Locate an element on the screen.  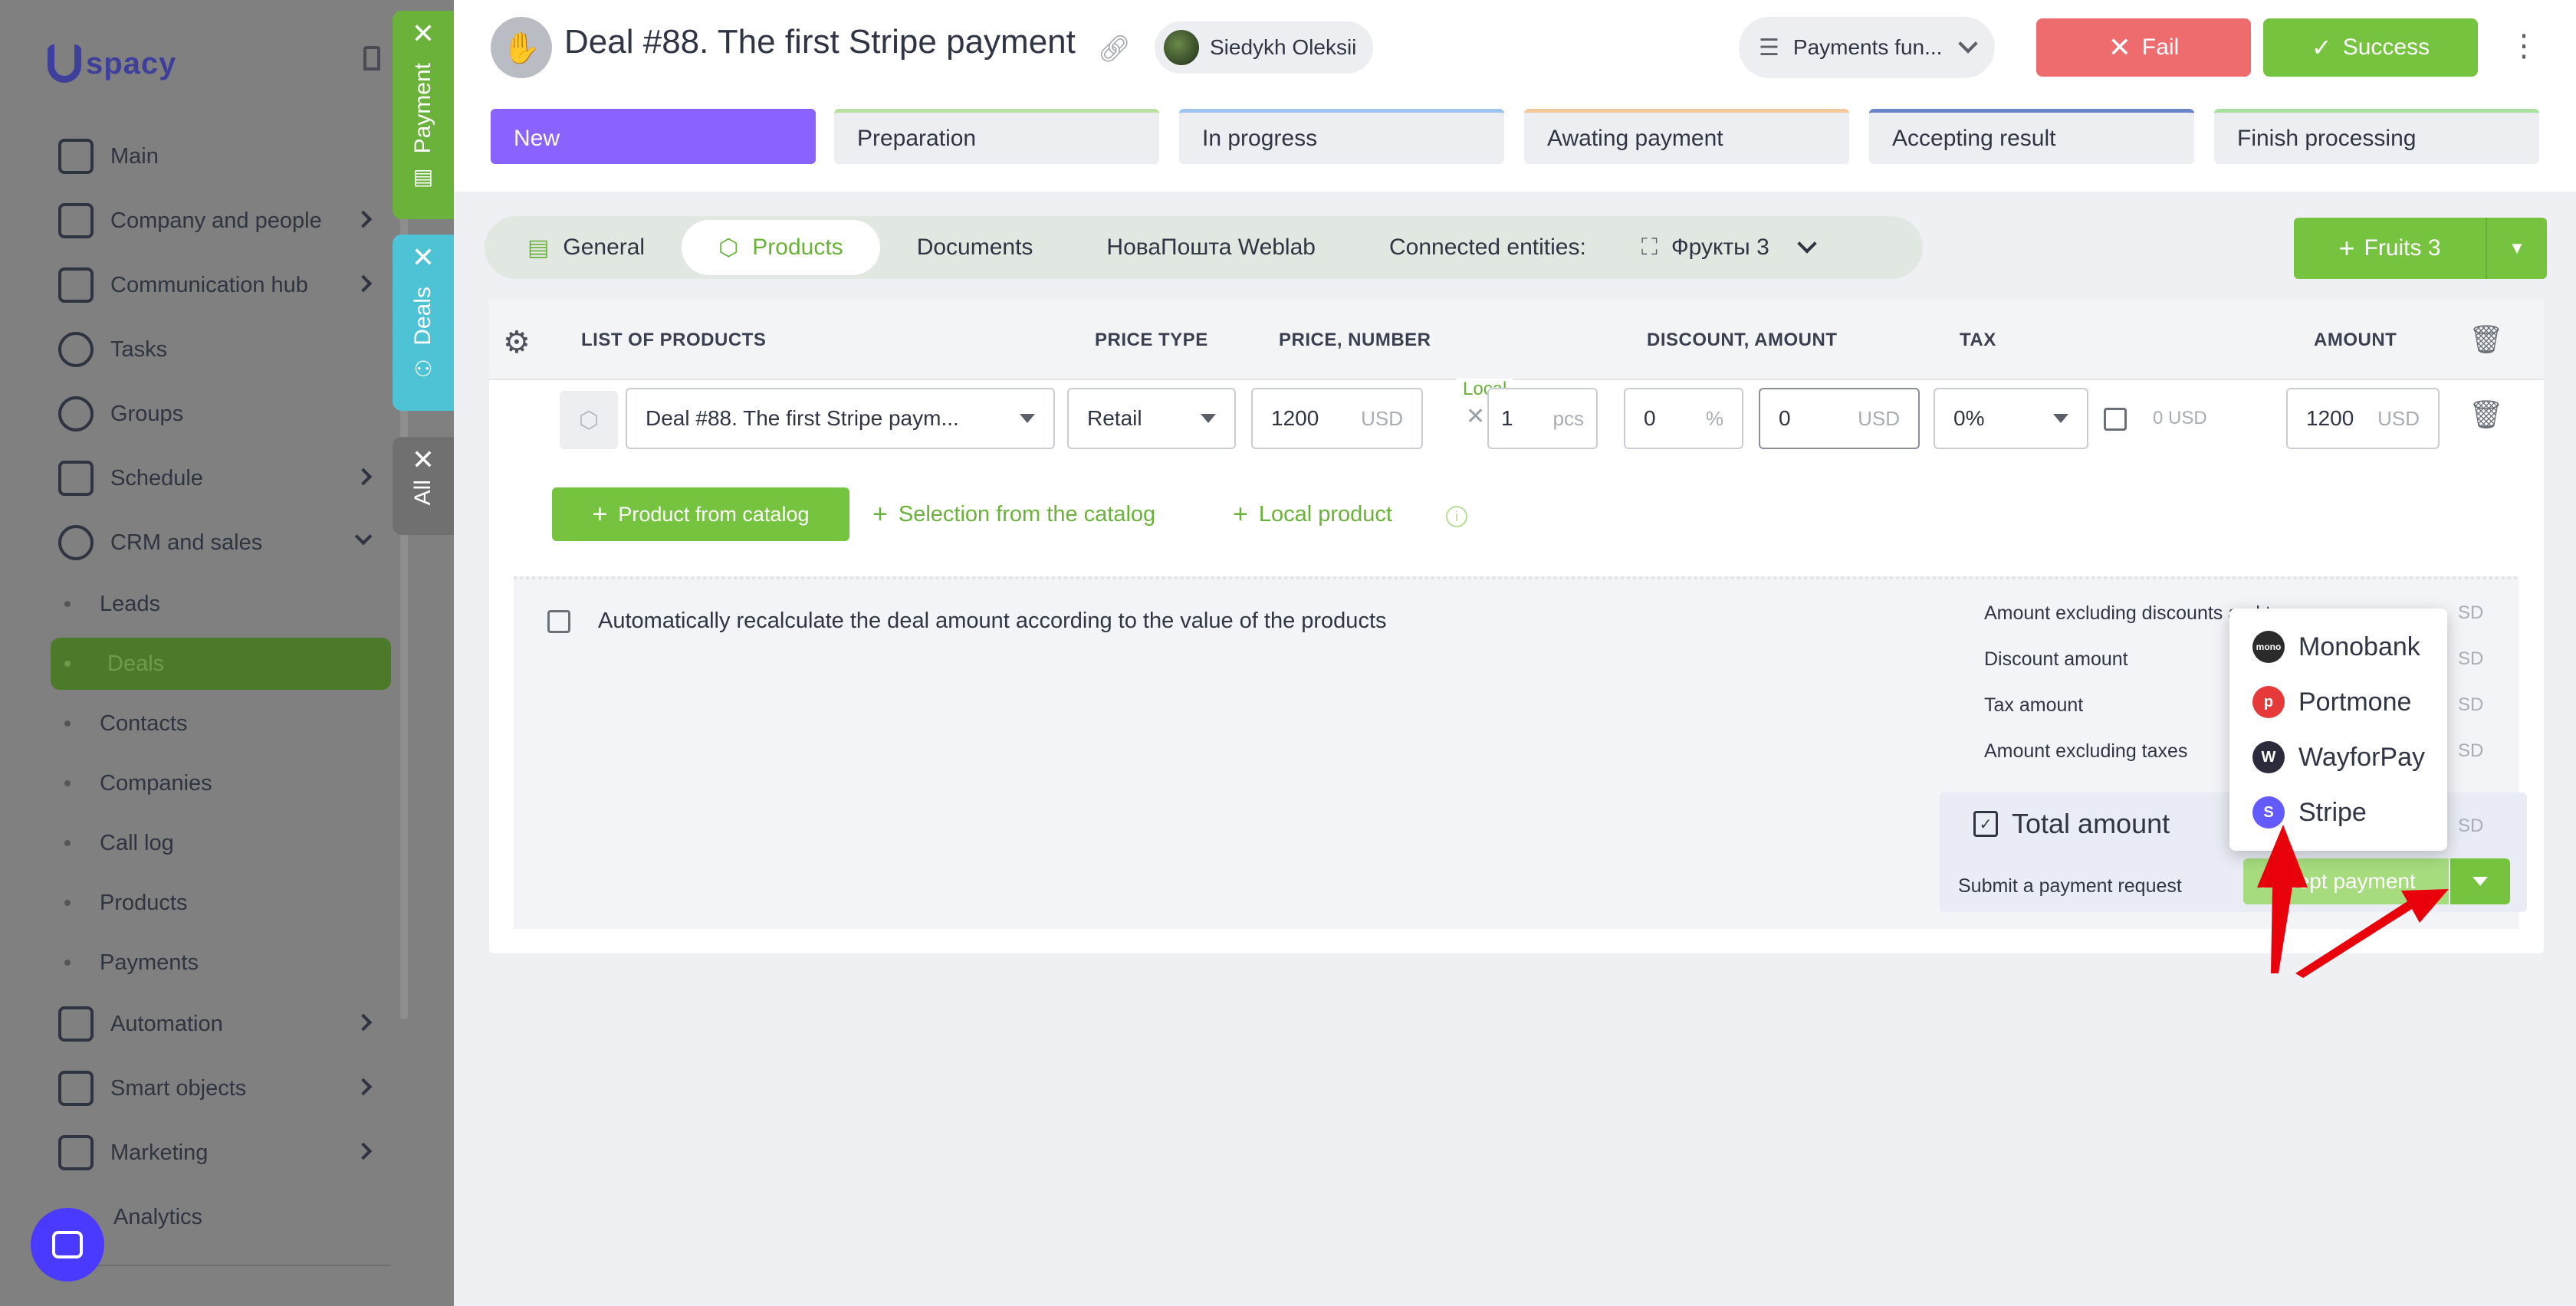
sidebar-sub-deals: Deals is located at coordinates (136, 664).